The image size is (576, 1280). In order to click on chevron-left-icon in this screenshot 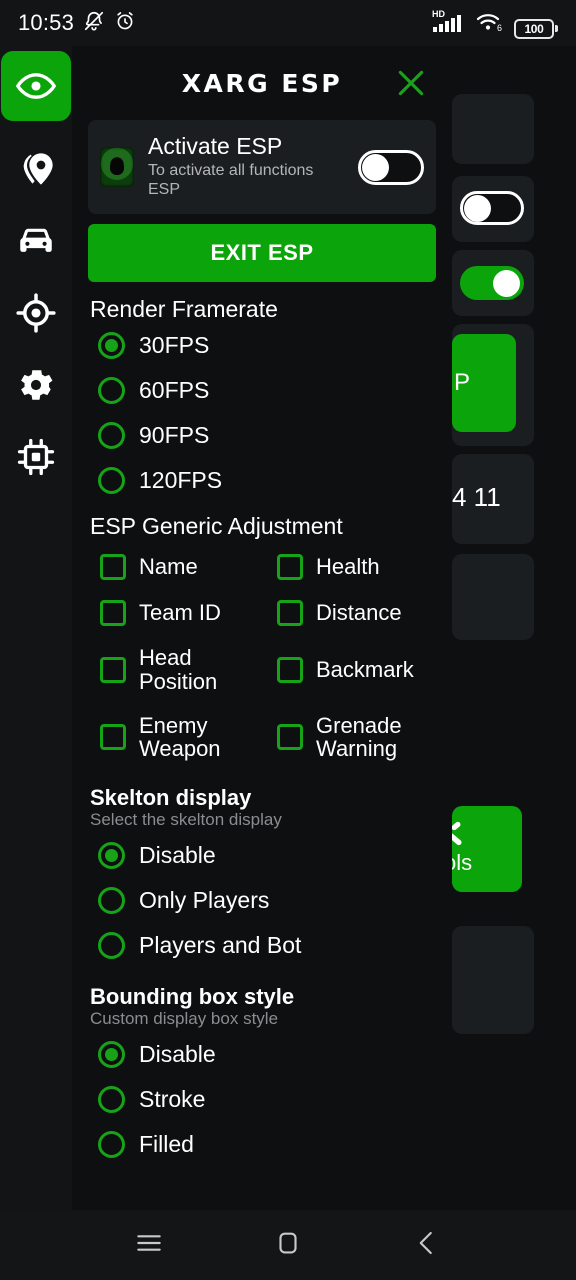, I will do `click(427, 1245)`.